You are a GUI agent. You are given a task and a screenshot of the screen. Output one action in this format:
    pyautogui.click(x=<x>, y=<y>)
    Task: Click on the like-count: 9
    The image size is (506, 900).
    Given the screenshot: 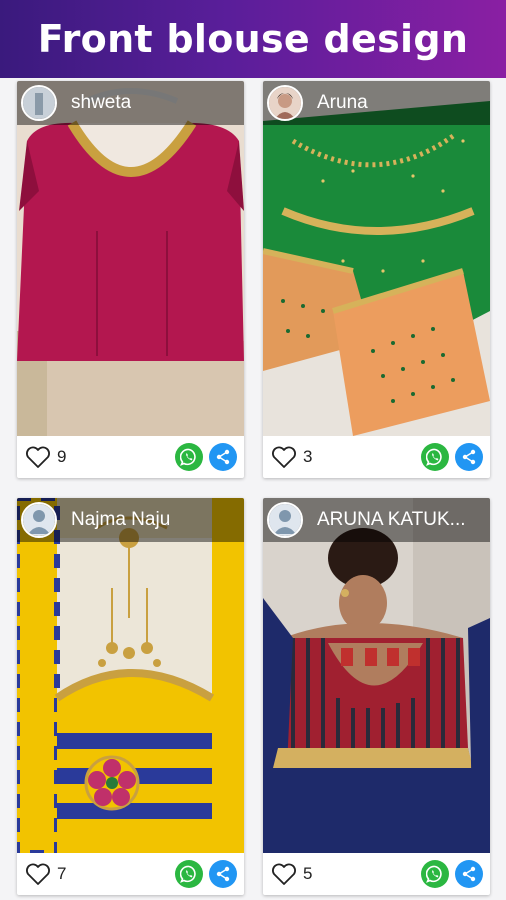 What is the action you would take?
    pyautogui.click(x=62, y=456)
    